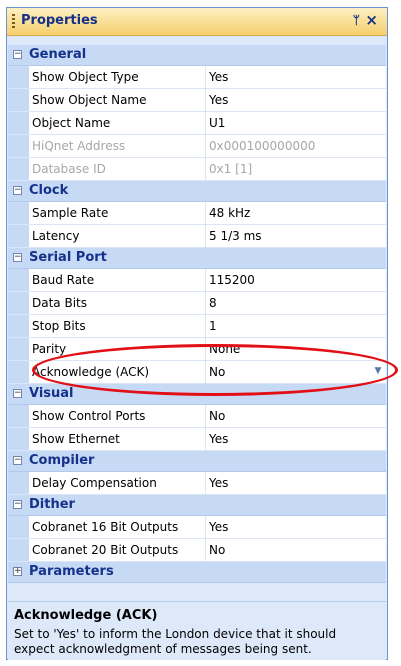 This screenshot has width=401, height=666. Describe the element at coordinates (262, 146) in the screenshot. I see `property-value: 0x000100000000` at that location.